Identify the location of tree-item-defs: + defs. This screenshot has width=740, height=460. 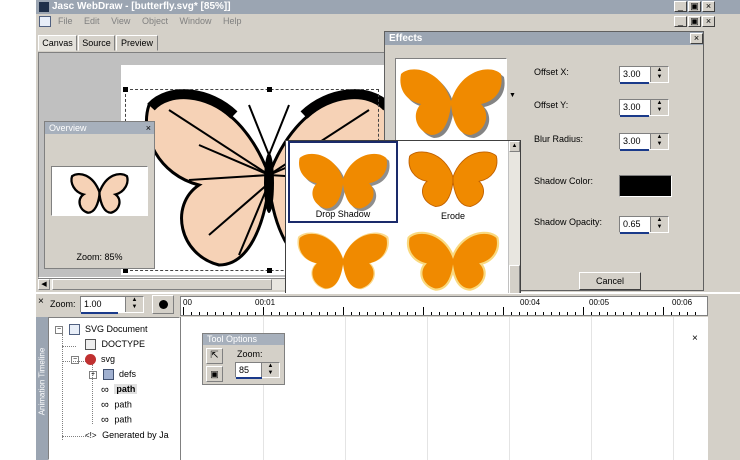
(112, 375).